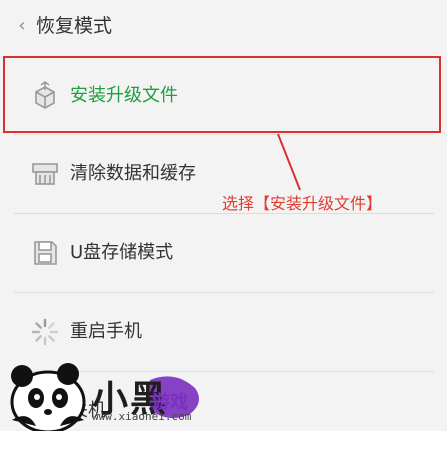 This screenshot has height=450, width=447. What do you see at coordinates (104, 397) in the screenshot?
I see `panda-logo-icon` at bounding box center [104, 397].